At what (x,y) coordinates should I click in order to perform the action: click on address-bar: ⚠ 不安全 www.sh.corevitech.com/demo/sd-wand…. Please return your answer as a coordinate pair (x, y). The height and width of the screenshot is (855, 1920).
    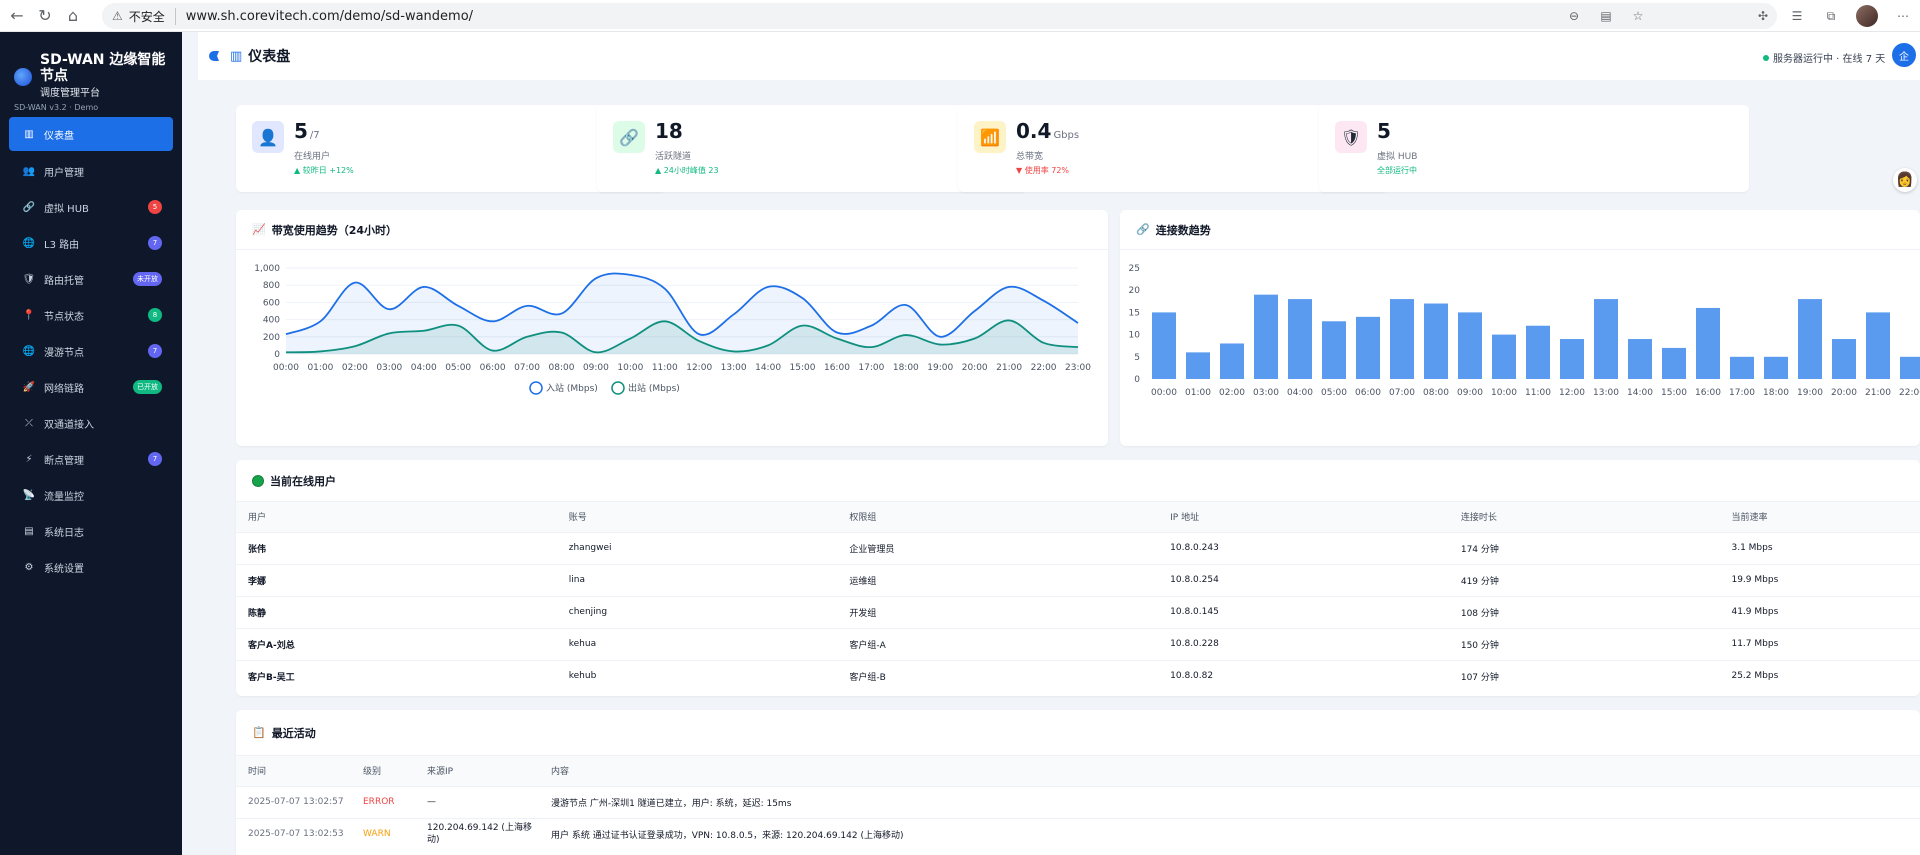
    Looking at the image, I should click on (939, 16).